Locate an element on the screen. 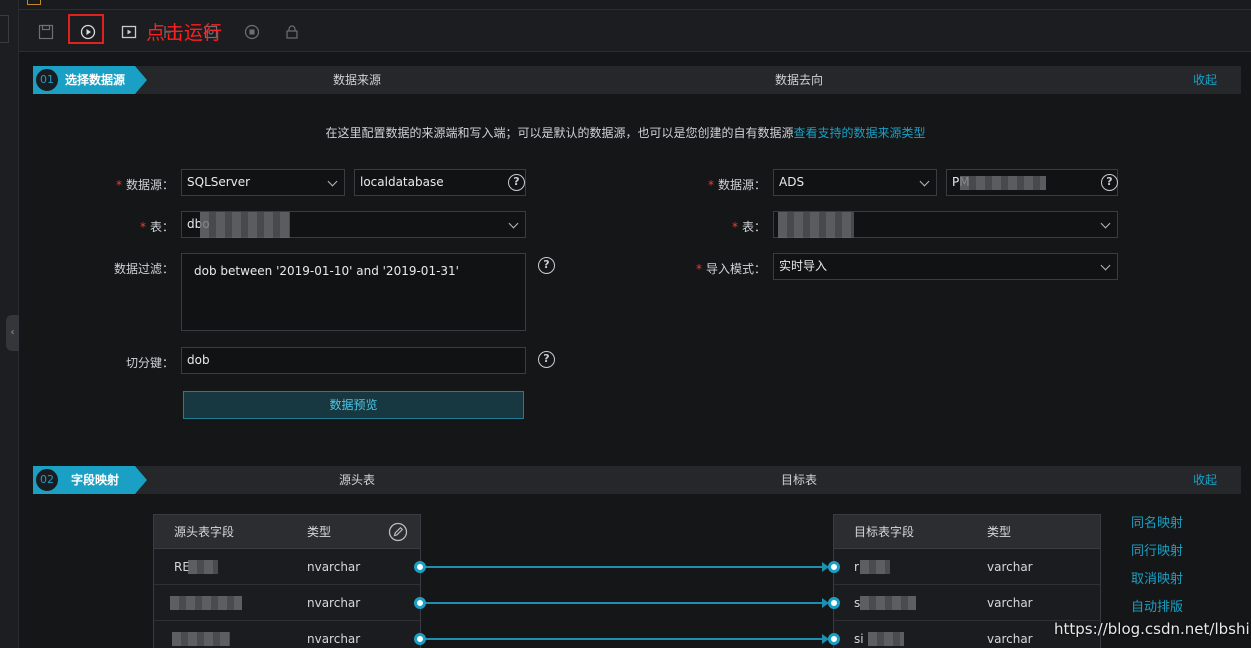  lock-icon is located at coordinates (292, 32).